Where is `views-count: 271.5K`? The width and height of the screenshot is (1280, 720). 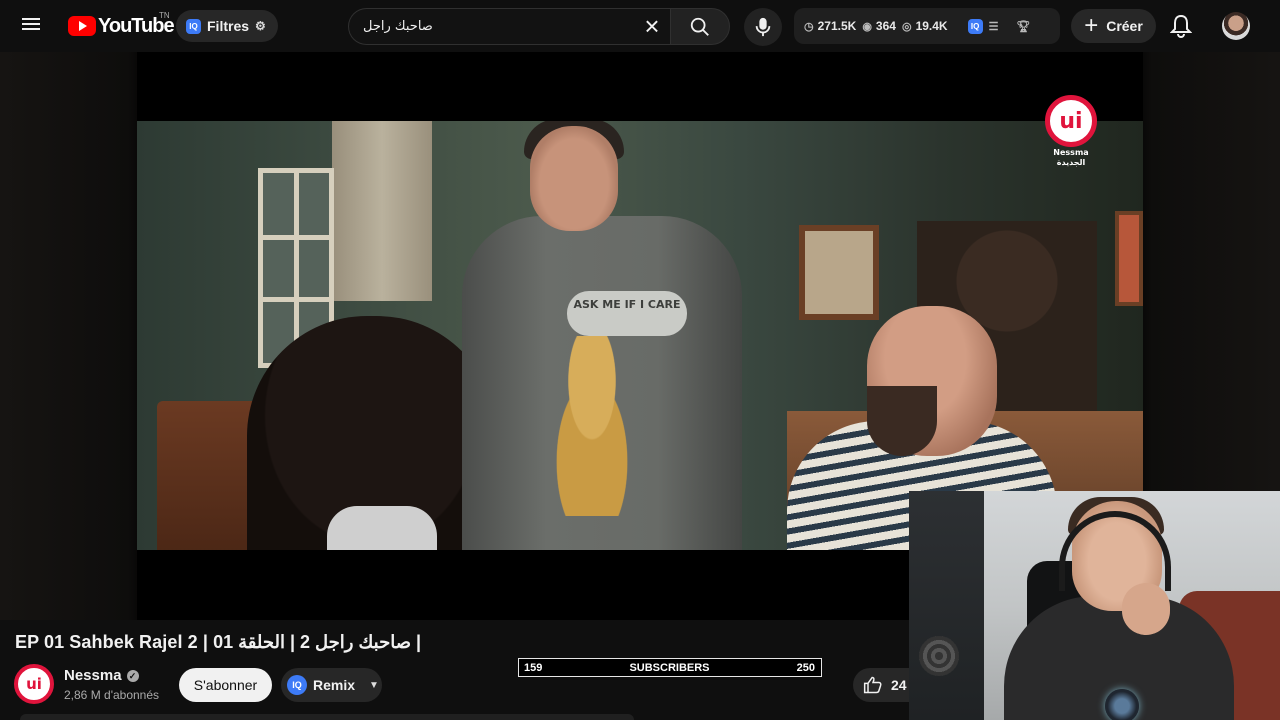
views-count: 271.5K is located at coordinates (837, 26).